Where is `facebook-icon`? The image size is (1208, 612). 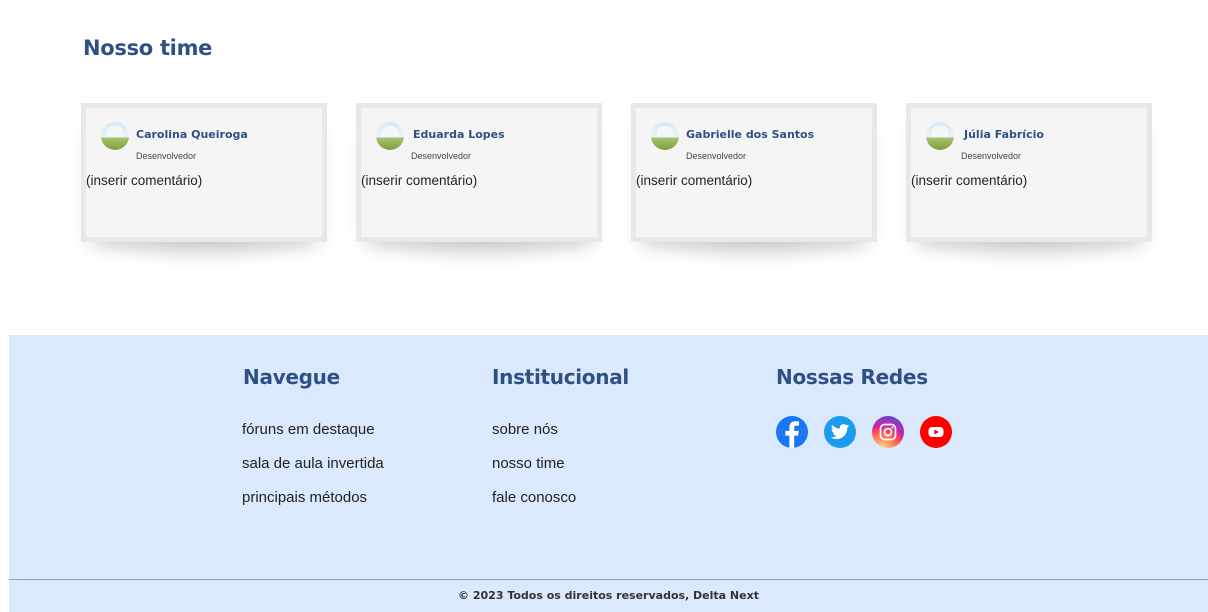
facebook-icon is located at coordinates (792, 432).